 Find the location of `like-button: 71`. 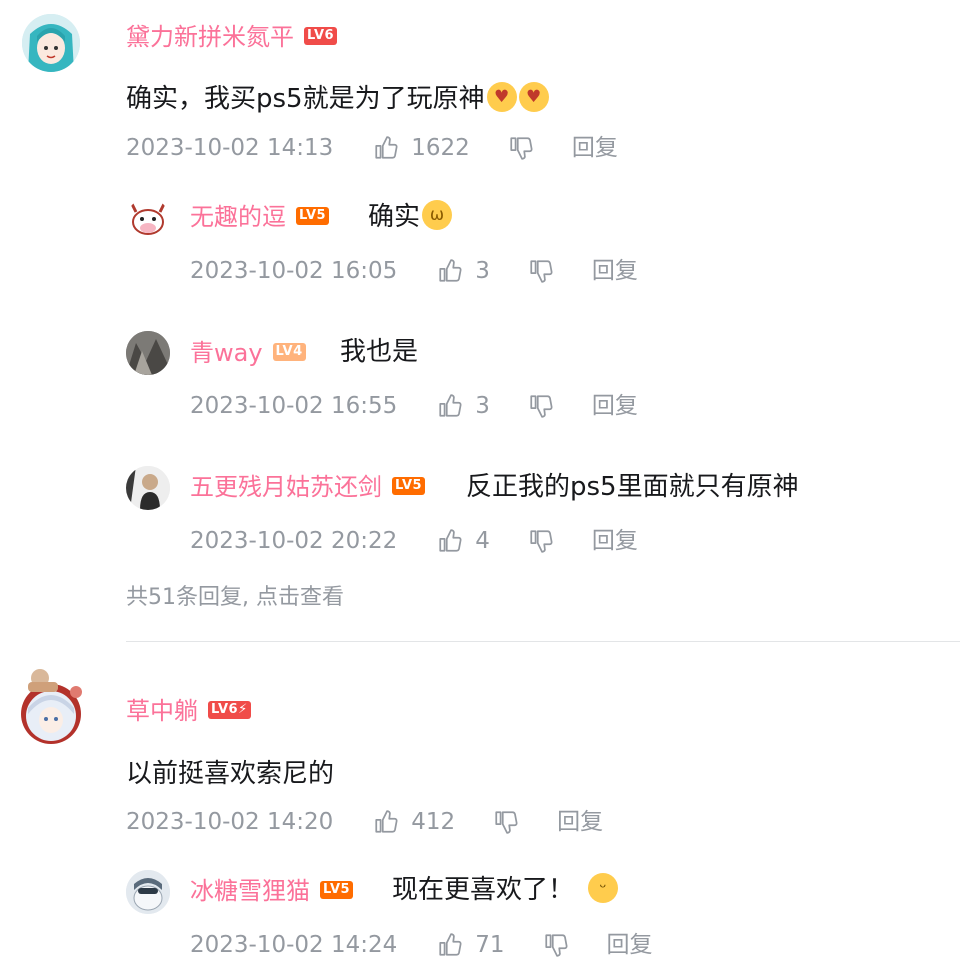

like-button: 71 is located at coordinates (471, 945).